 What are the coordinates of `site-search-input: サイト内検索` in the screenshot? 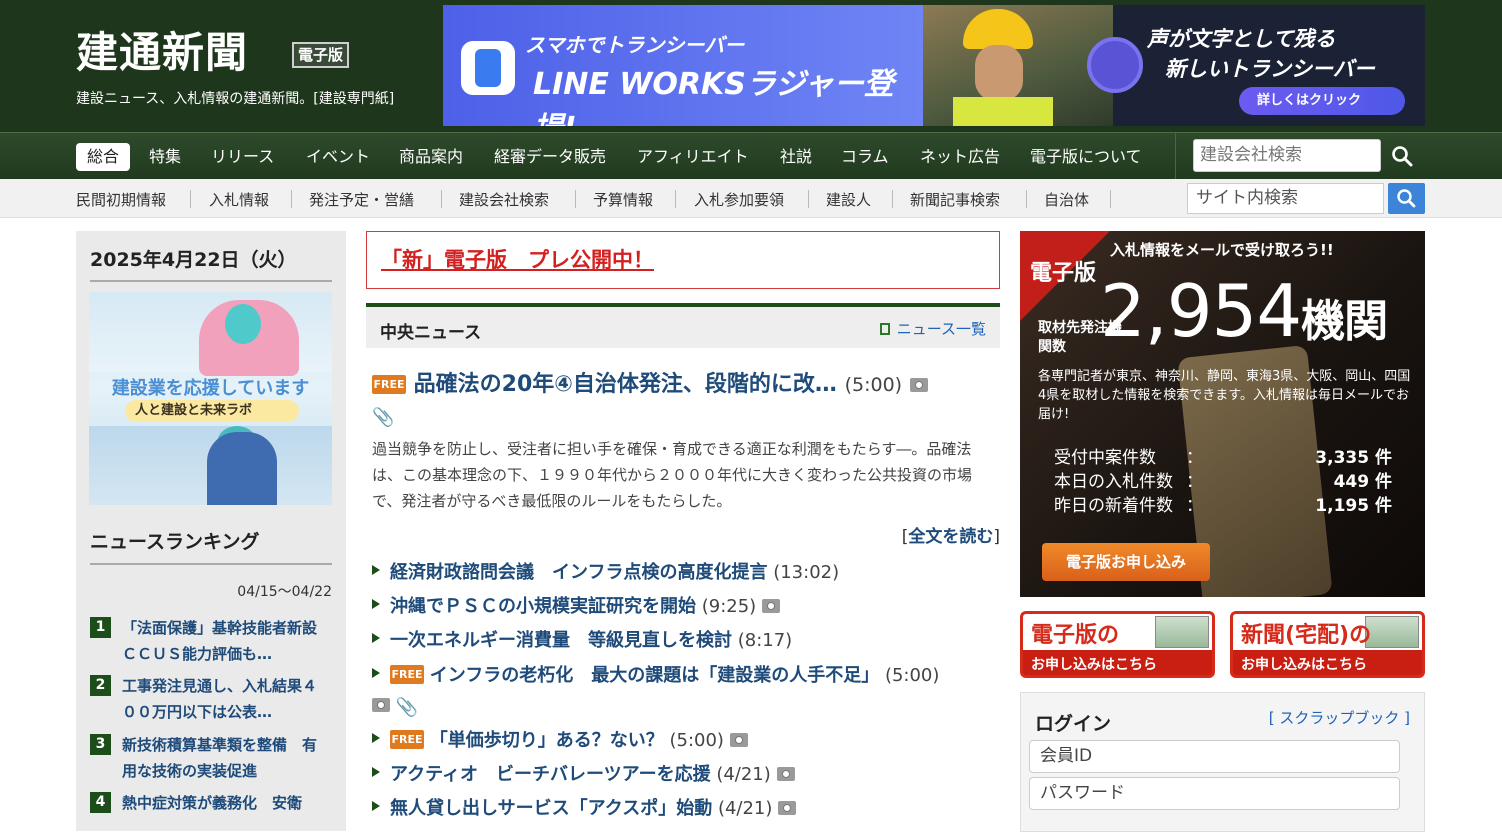 It's located at (1285, 198).